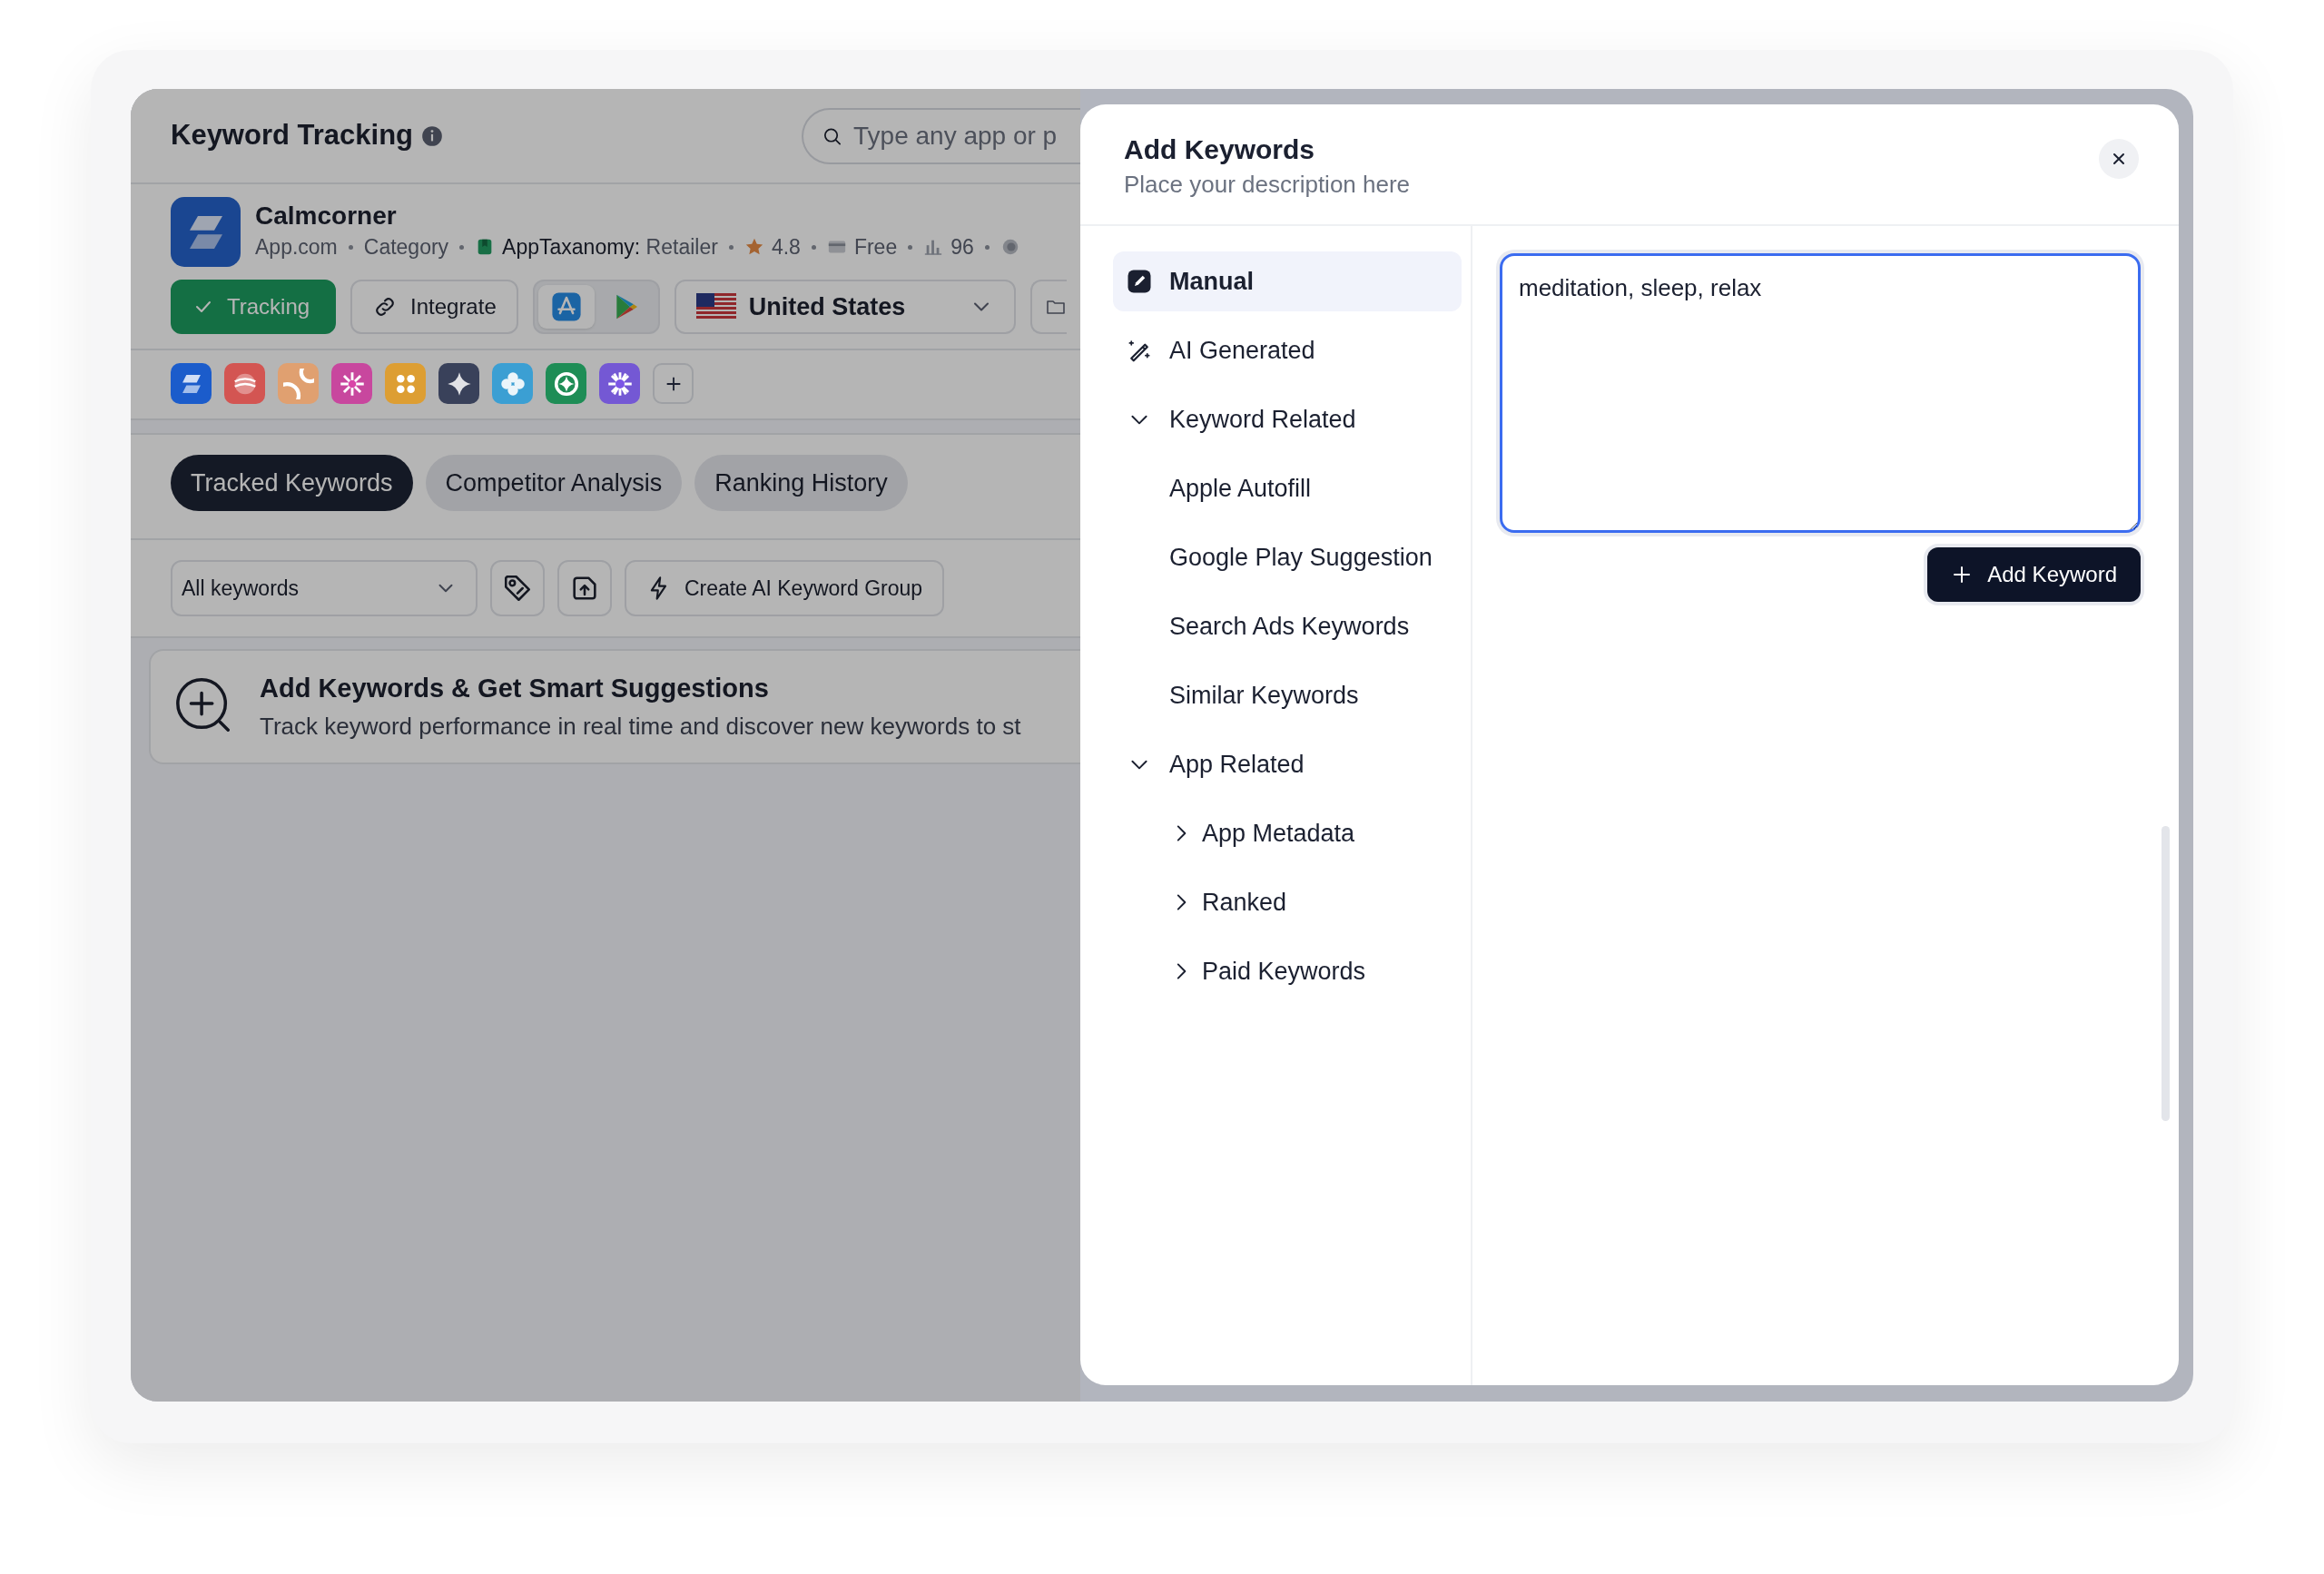 The height and width of the screenshot is (1574, 2324). Describe the element at coordinates (1287, 902) in the screenshot. I see `menu-item: Ranked` at that location.